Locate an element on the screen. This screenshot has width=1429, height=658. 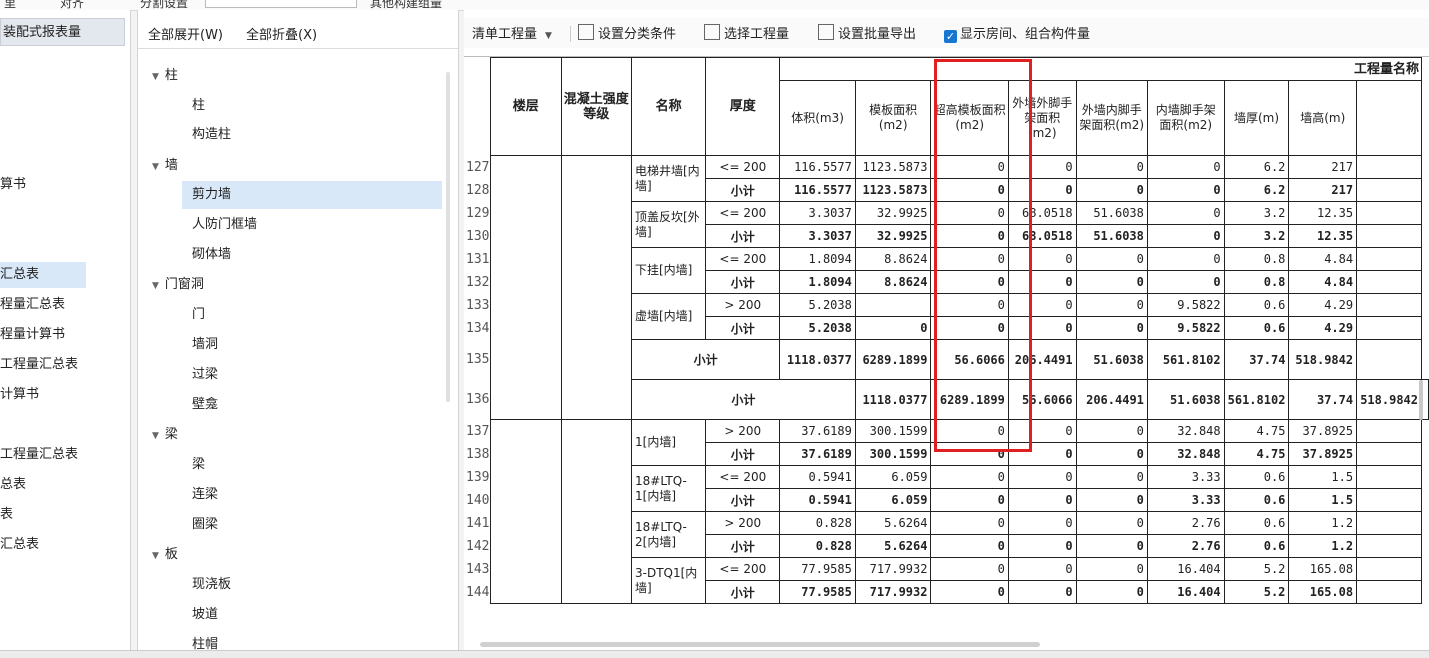
tree-leaf: 砌体墙 is located at coordinates (211, 255).